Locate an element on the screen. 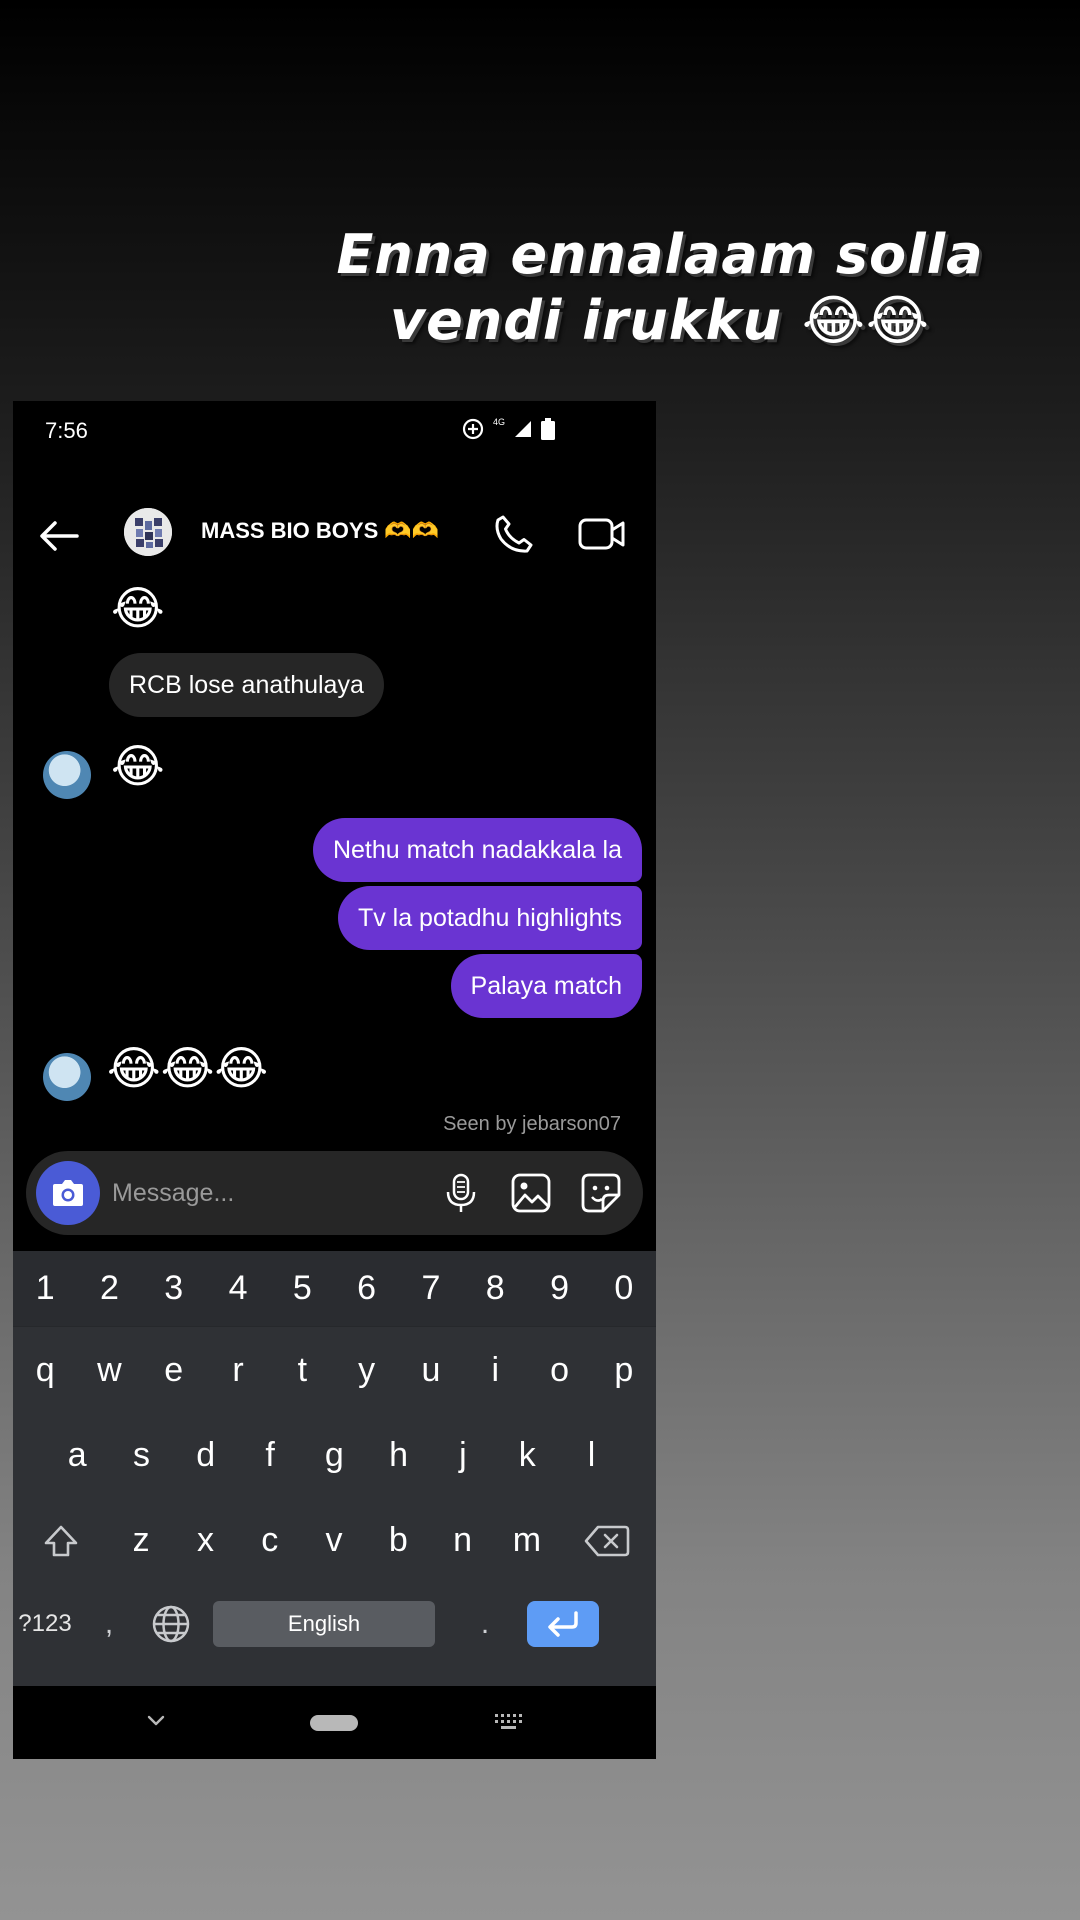  message-emoji: 😂😂😂 is located at coordinates (187, 1068).